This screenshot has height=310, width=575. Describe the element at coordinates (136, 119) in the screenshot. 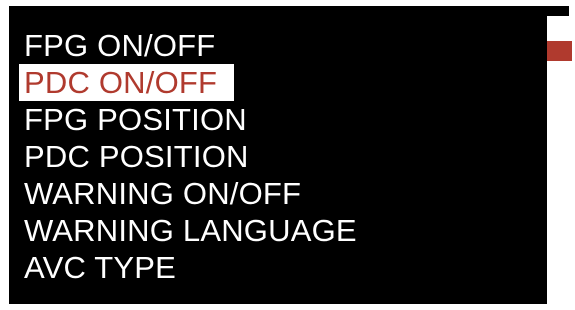

I see `menu-item-fpg-position: FPG POSITION` at that location.